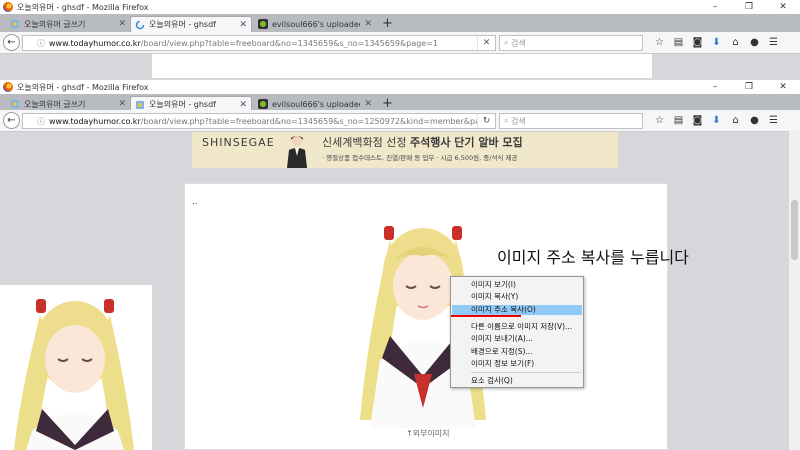 Image resolution: width=800 pixels, height=450 pixels. Describe the element at coordinates (238, 142) in the screenshot. I see `banner-brand: SHINSEGAE` at that location.